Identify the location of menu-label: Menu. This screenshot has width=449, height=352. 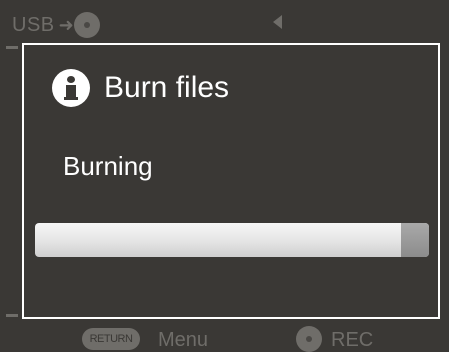
(183, 340).